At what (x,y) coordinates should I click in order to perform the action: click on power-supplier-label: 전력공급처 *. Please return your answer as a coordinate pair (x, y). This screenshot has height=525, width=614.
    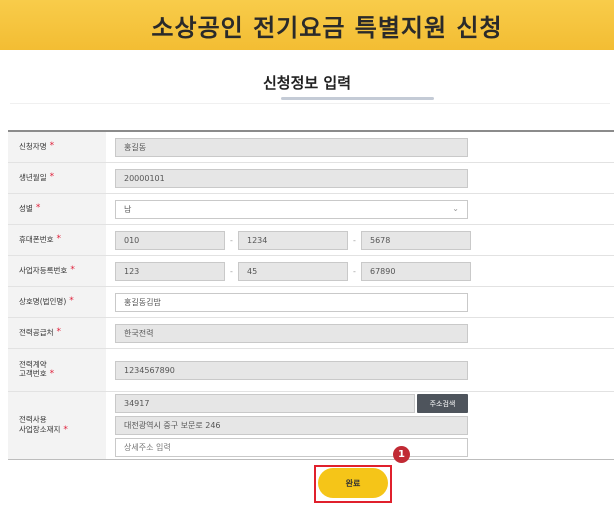
    Looking at the image, I should click on (57, 333).